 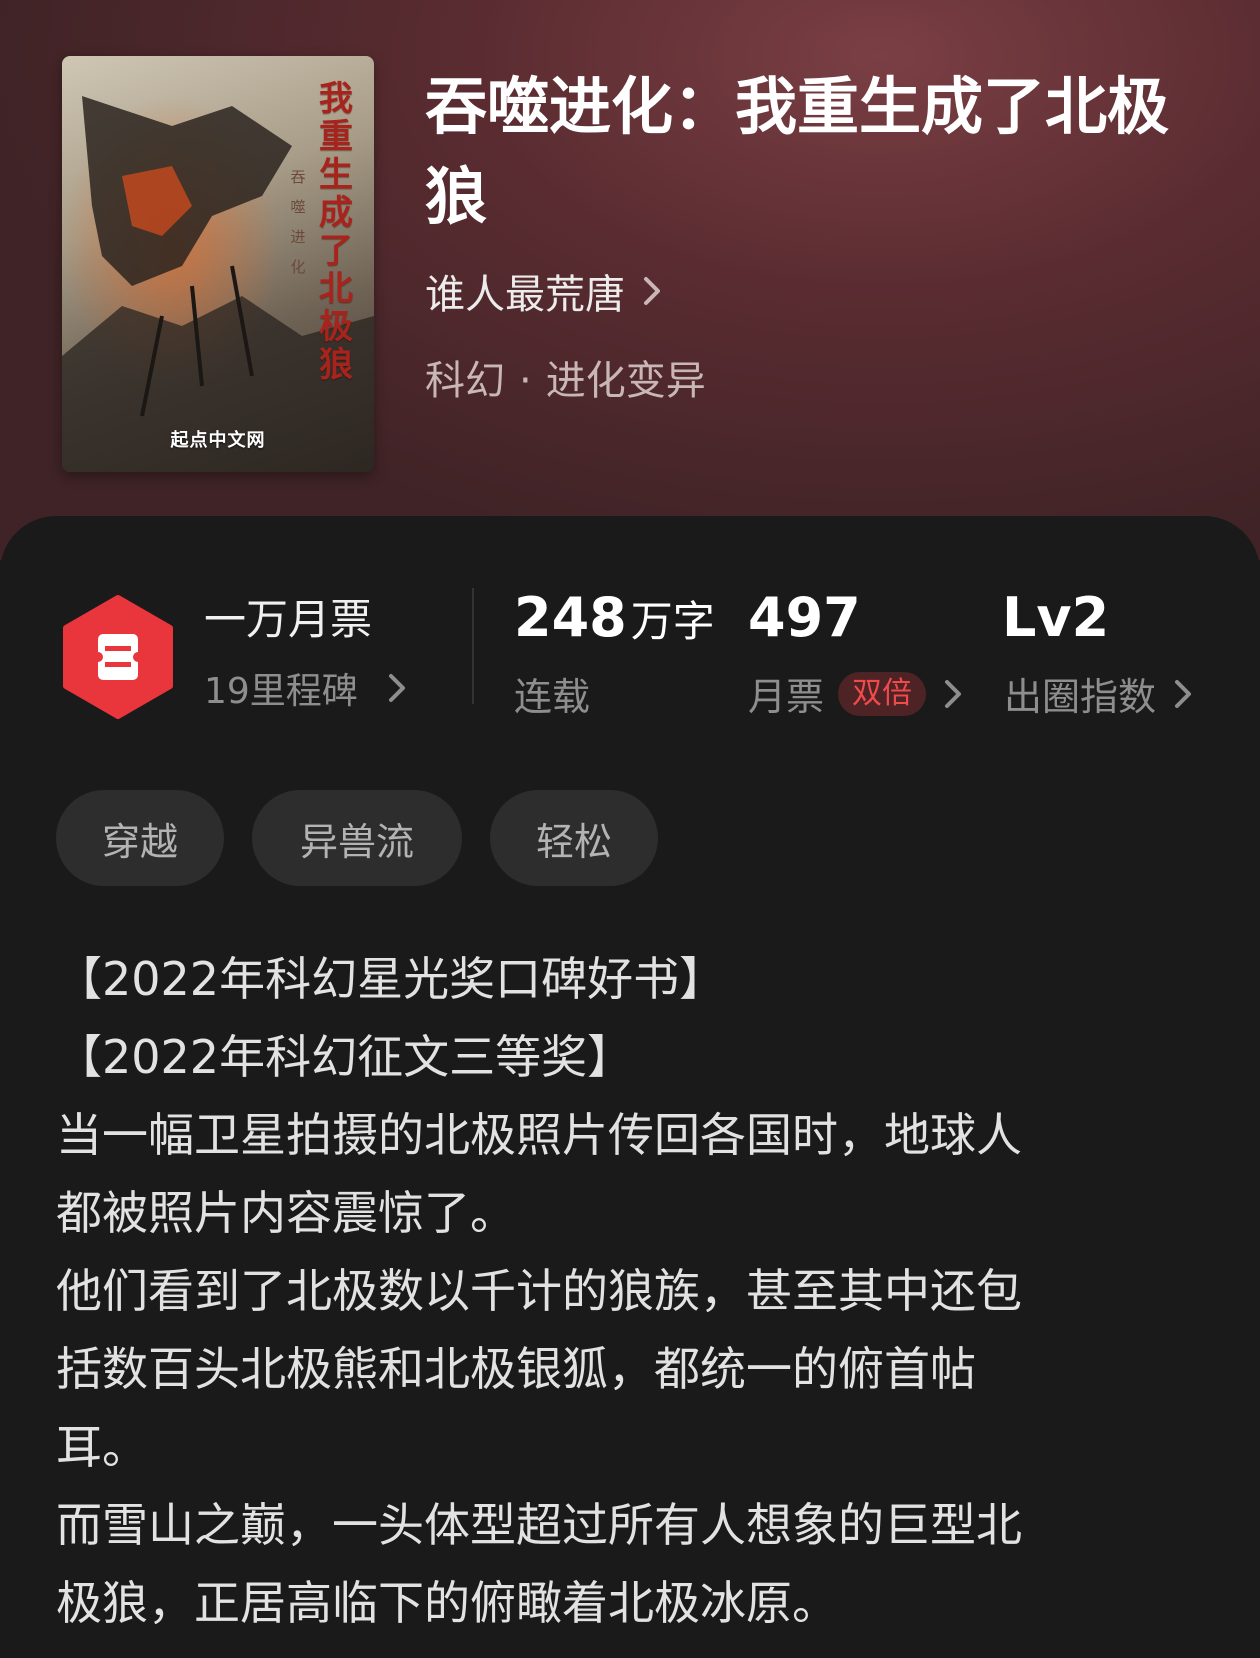 I want to click on level-value: Lv2, so click(x=1056, y=617).